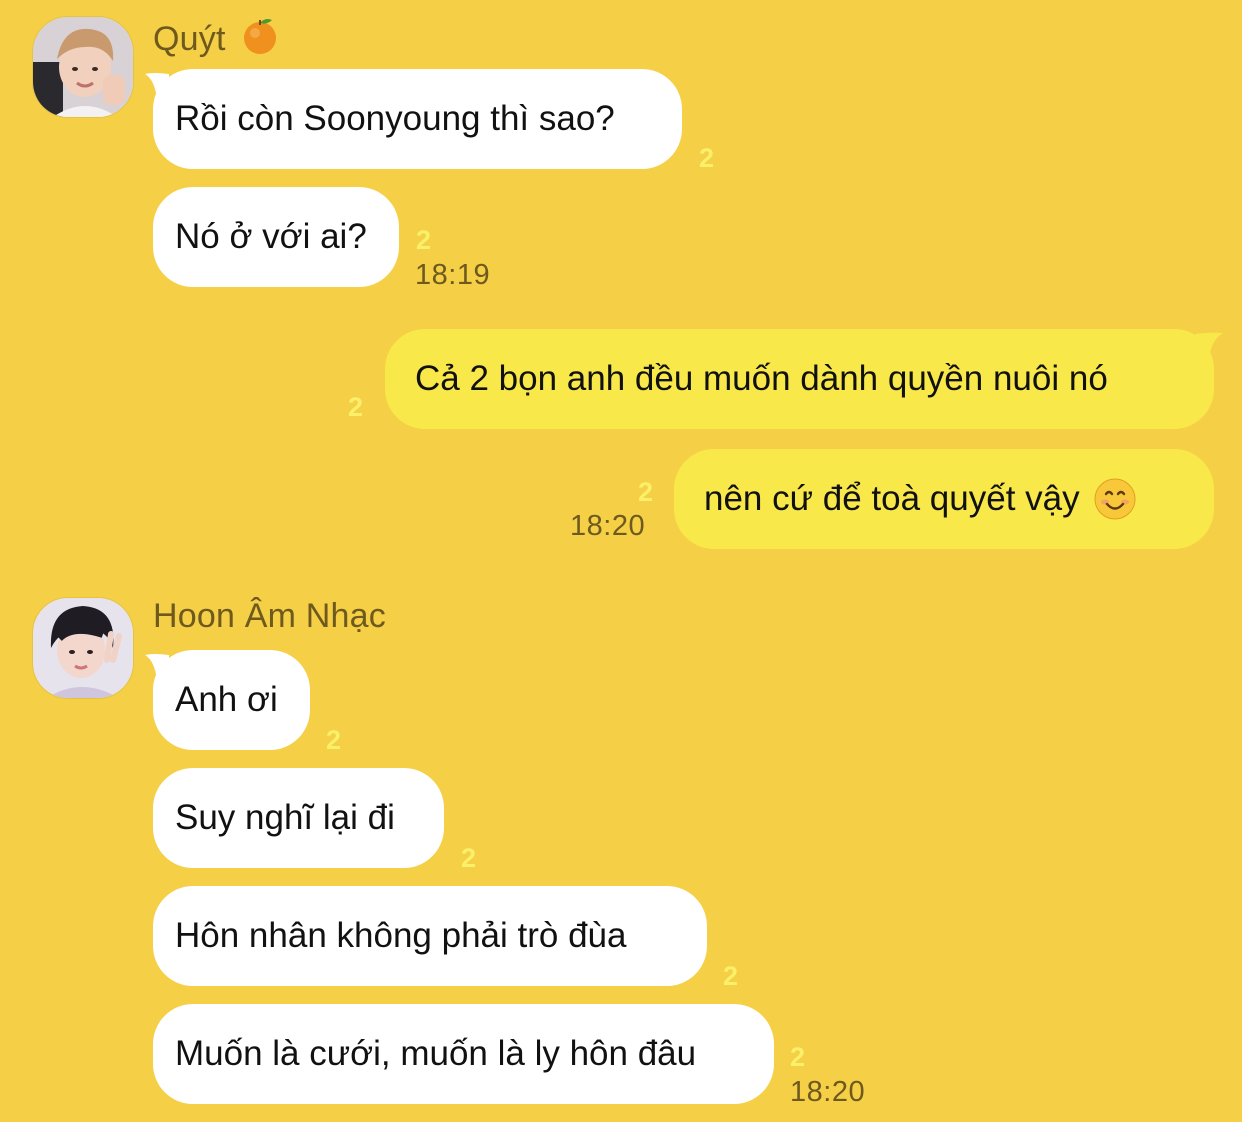  I want to click on message-text: Hôn nhân không phải trò đùa, so click(401, 935).